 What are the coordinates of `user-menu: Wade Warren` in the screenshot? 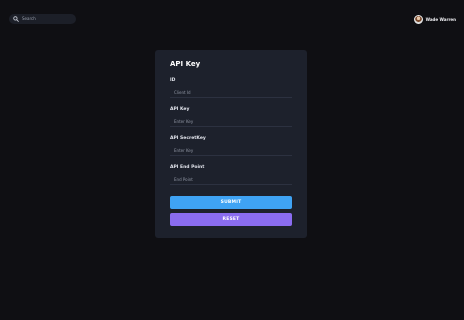 It's located at (434, 19).